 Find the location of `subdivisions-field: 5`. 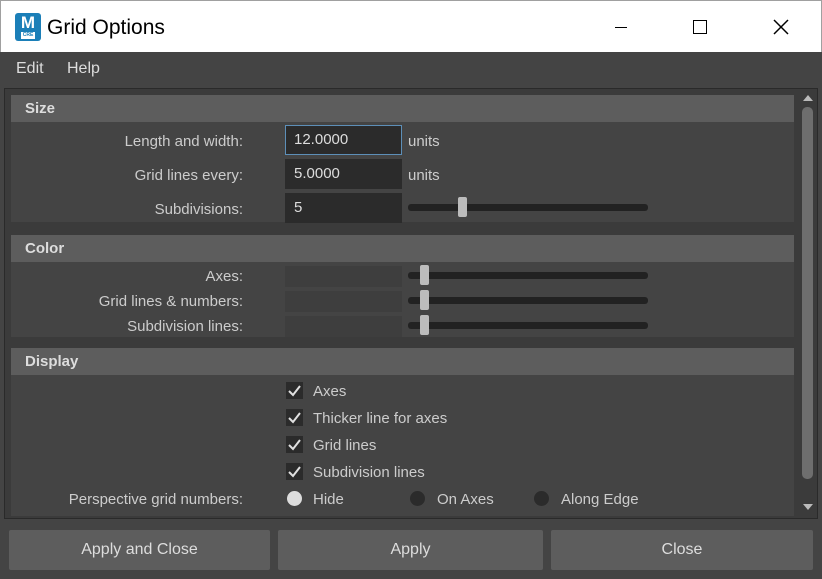

subdivisions-field: 5 is located at coordinates (343, 208).